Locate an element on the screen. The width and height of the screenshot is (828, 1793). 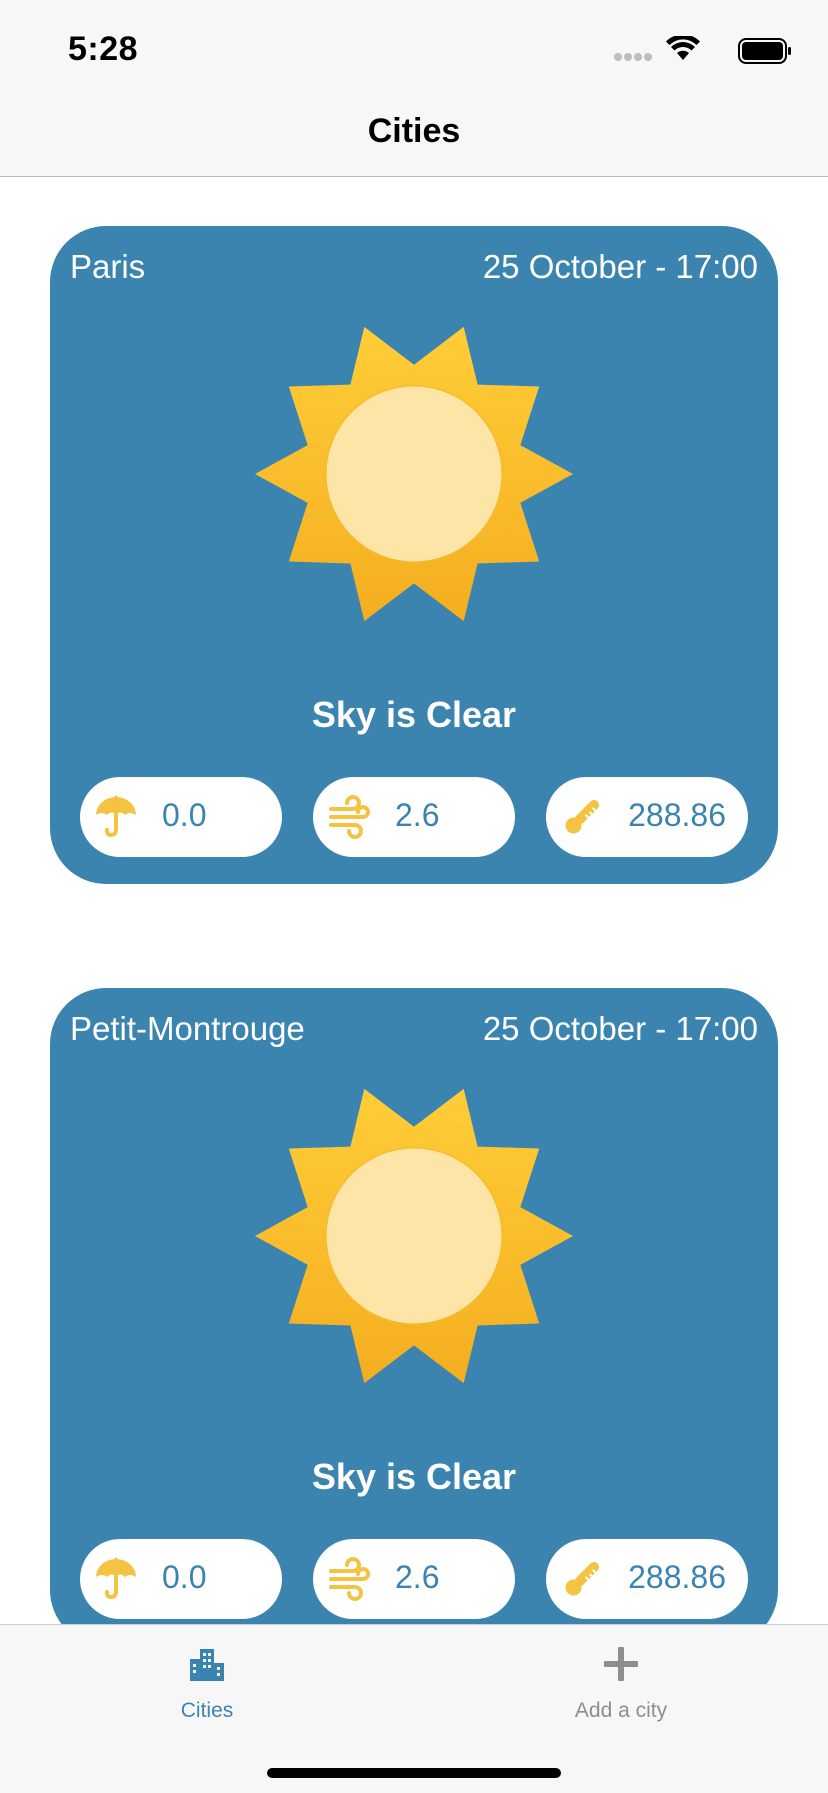
home-indicator is located at coordinates (414, 1773).